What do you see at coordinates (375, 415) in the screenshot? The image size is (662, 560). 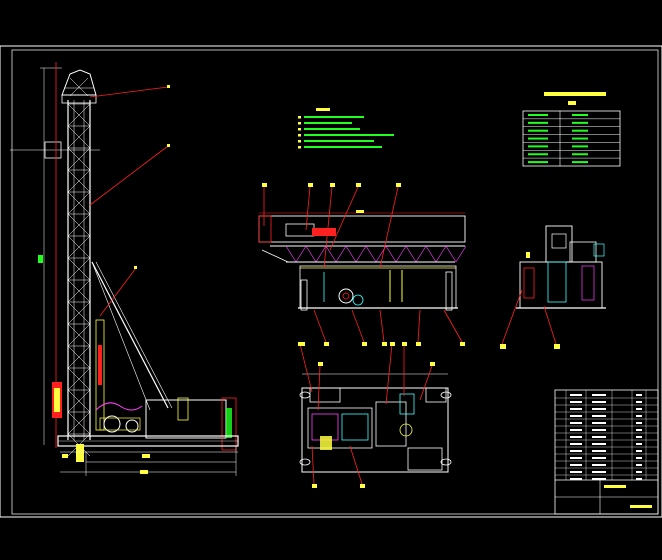 I see `plan-view` at bounding box center [375, 415].